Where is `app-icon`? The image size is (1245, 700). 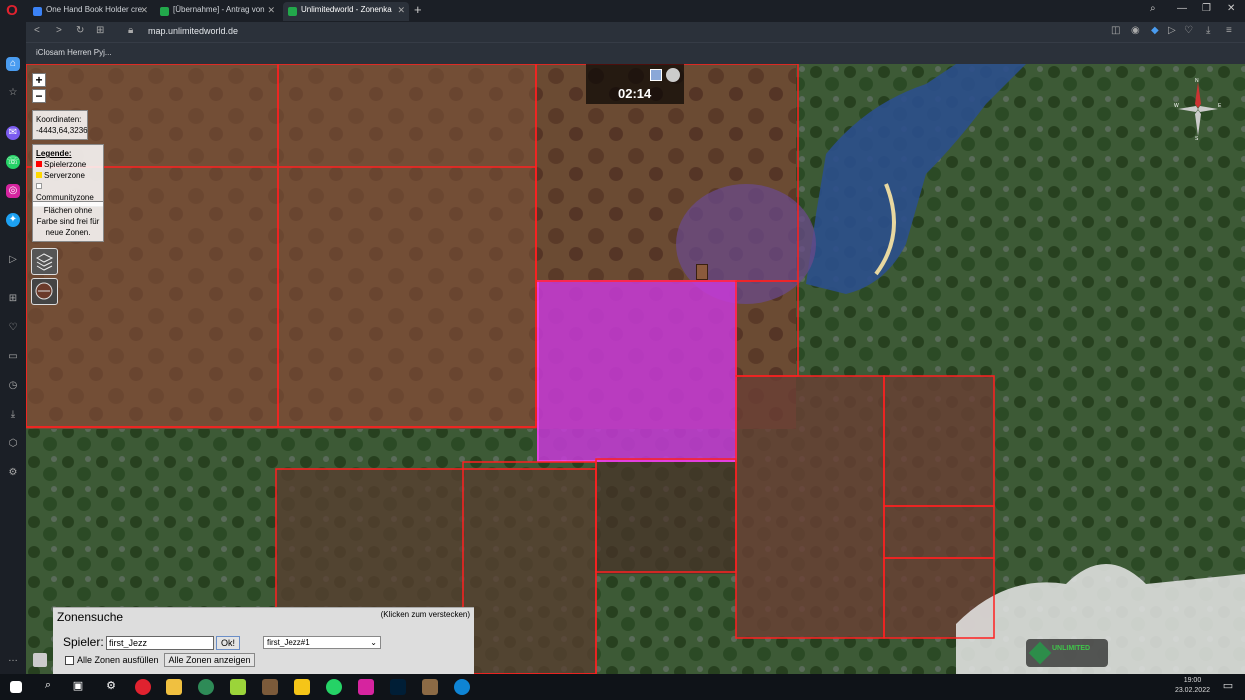
app-icon is located at coordinates (238, 687).